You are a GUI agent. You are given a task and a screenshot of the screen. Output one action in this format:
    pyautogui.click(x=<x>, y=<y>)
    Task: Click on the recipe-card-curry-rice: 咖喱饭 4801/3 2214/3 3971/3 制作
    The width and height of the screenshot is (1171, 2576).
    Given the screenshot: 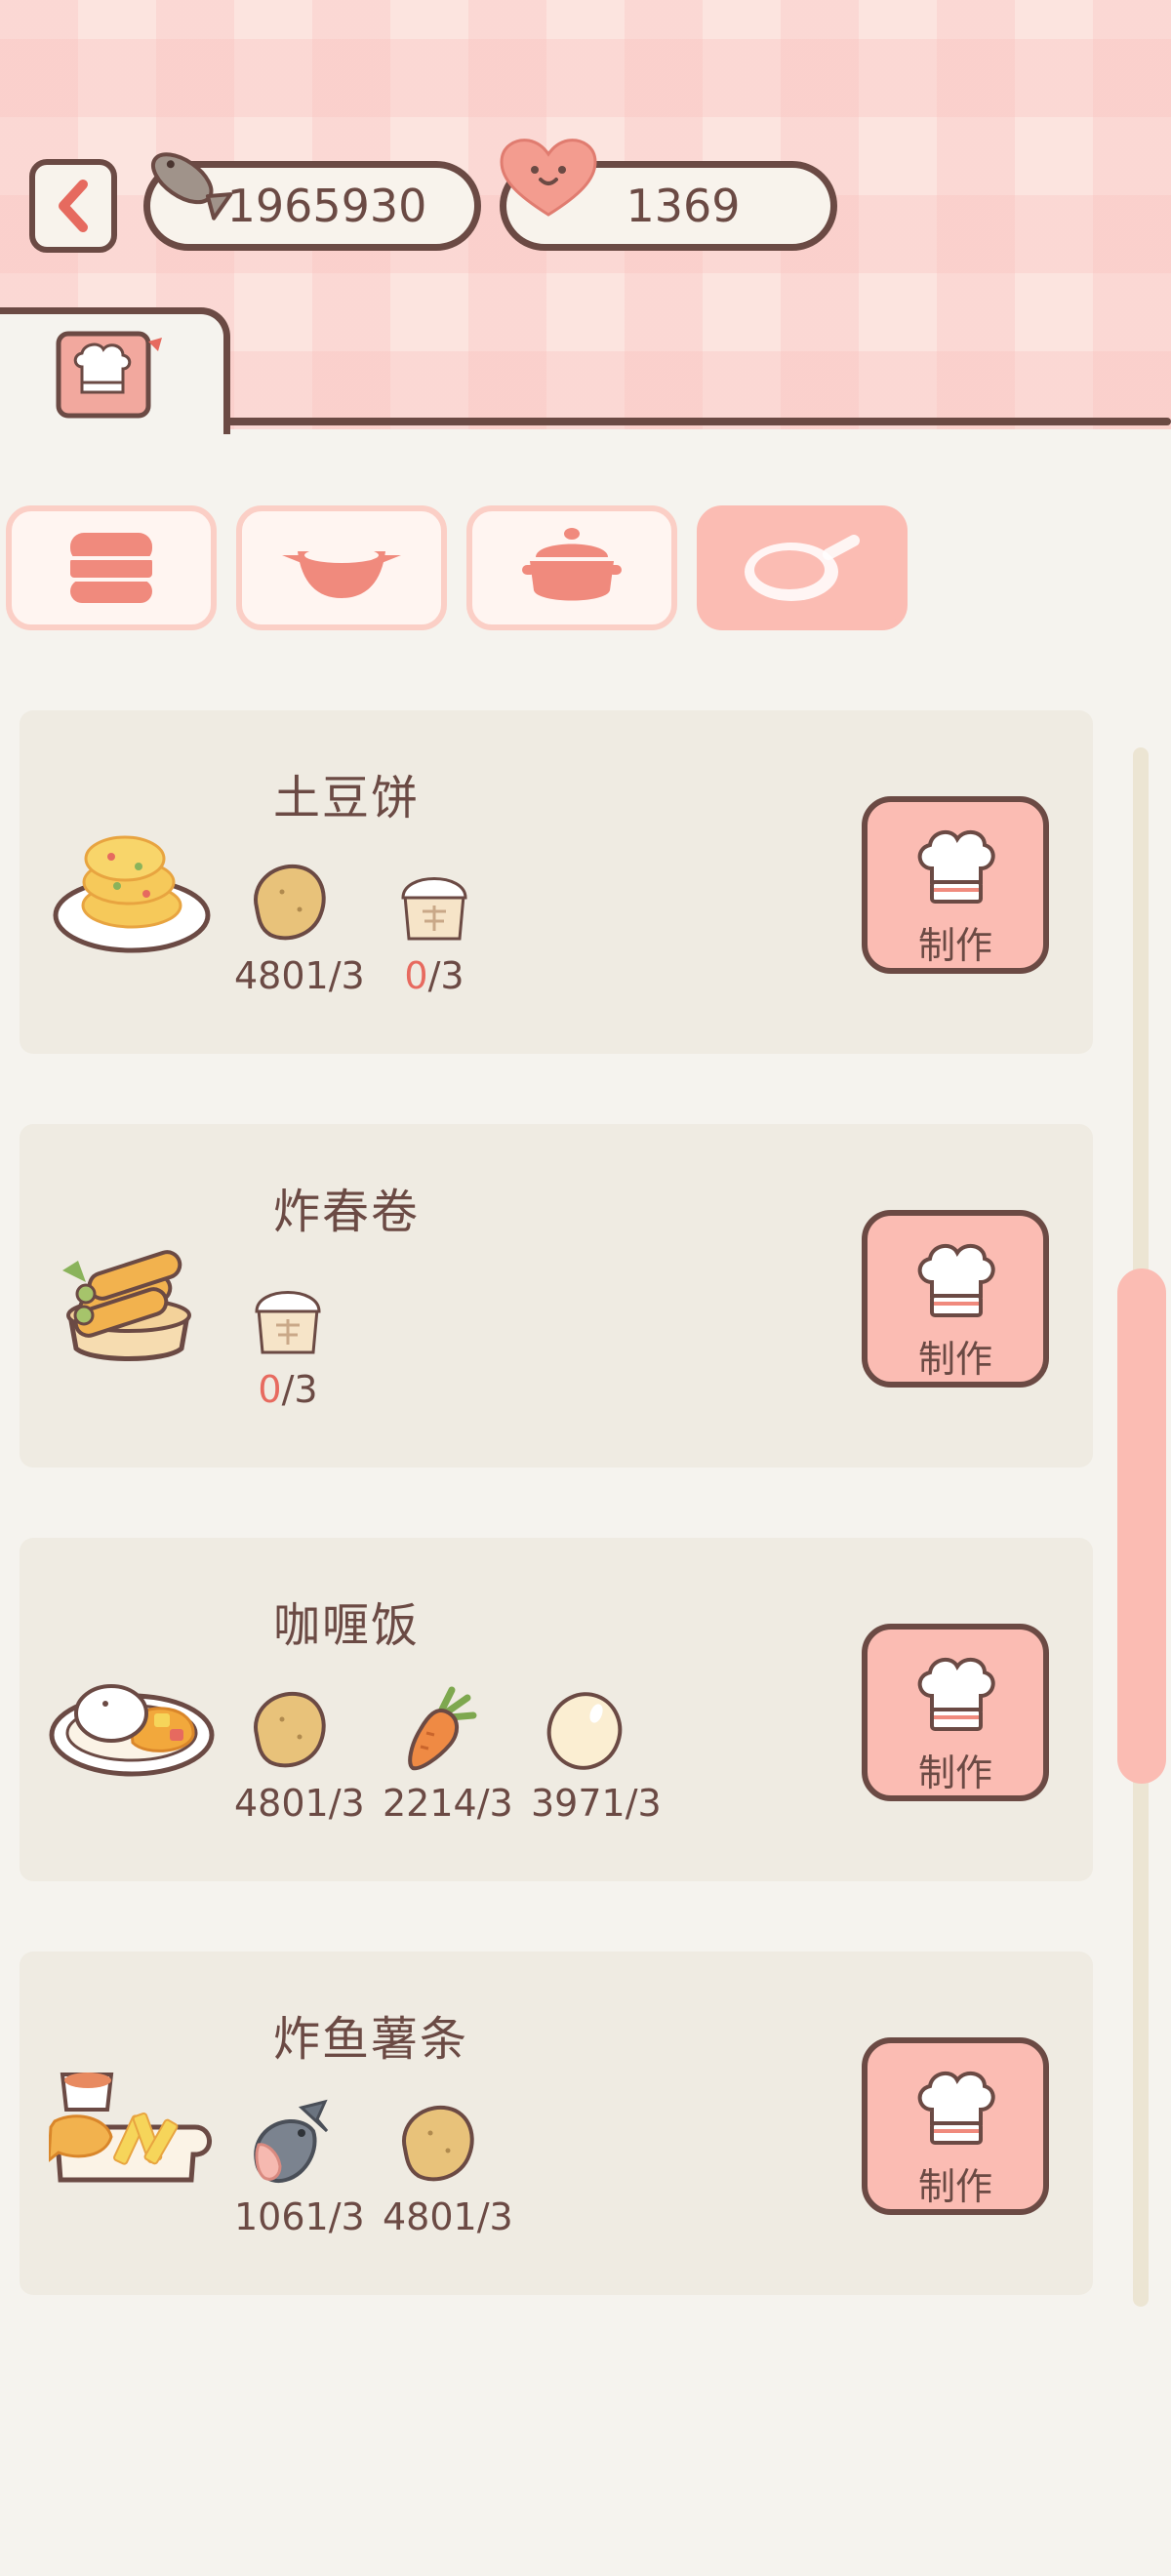 What is the action you would take?
    pyautogui.click(x=556, y=1709)
    